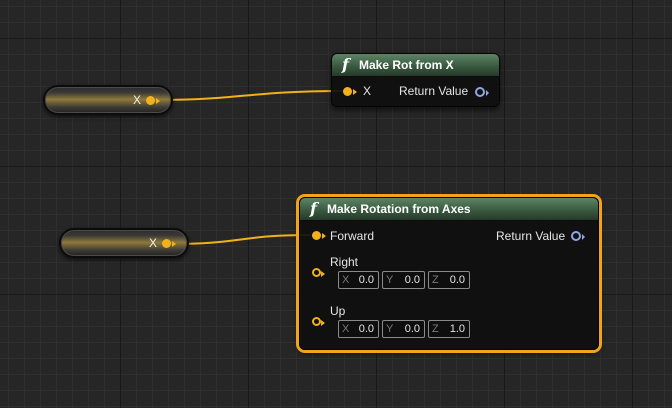 This screenshot has width=672, height=408. Describe the element at coordinates (350, 91) in the screenshot. I see `x-input-pin` at that location.